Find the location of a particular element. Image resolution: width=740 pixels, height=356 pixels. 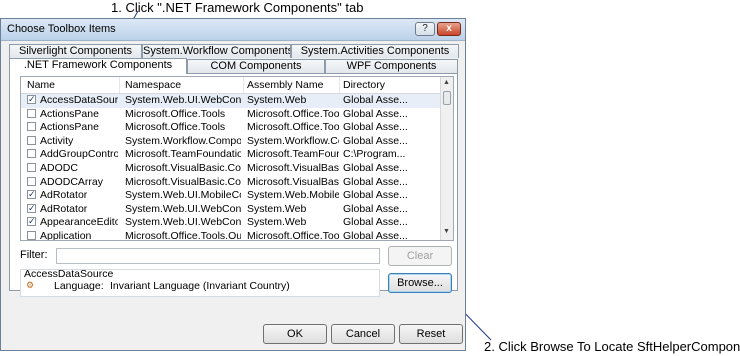

component-icon: ⚙ is located at coordinates (30, 285).